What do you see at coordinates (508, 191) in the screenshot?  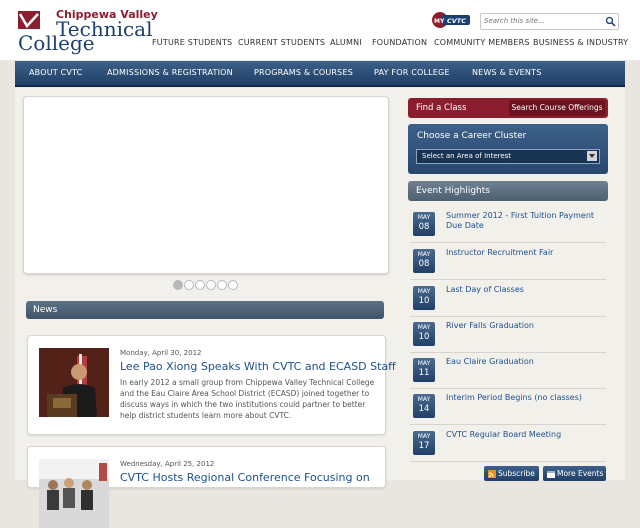 I see `event-highlights-heading-bar: Event Highlights` at bounding box center [508, 191].